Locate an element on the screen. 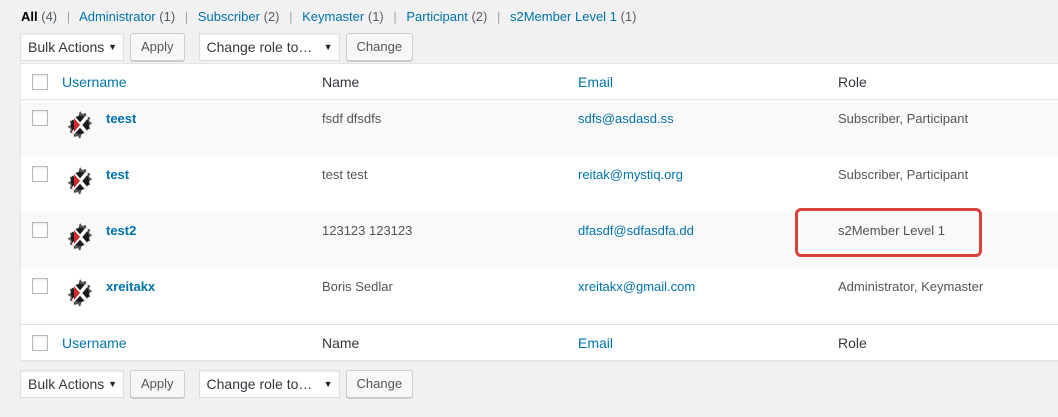 The image size is (1058, 417). filter-all: All (4) is located at coordinates (41, 16).